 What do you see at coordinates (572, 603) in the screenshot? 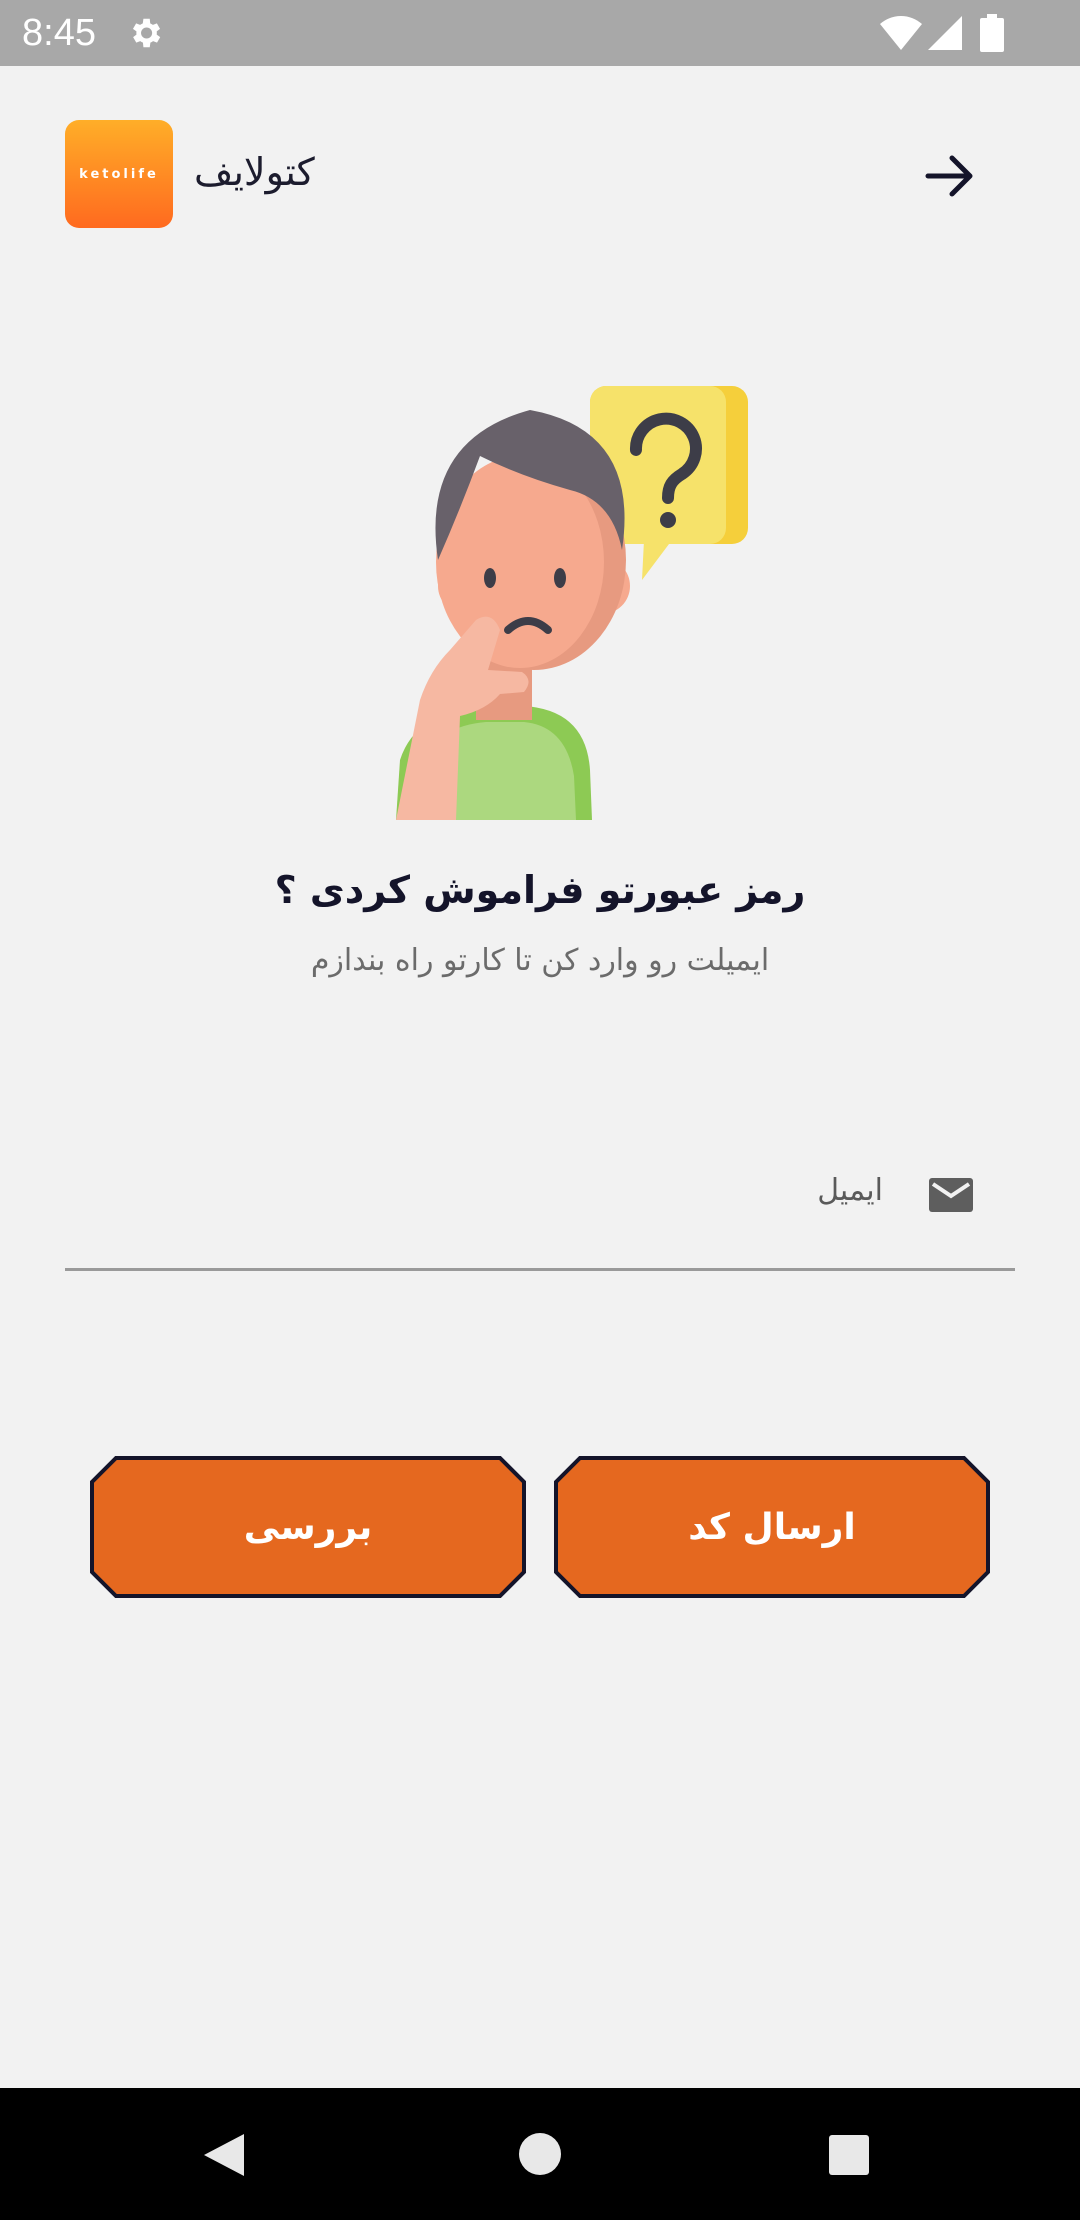
I see `thinking-person-question-icon` at bounding box center [572, 603].